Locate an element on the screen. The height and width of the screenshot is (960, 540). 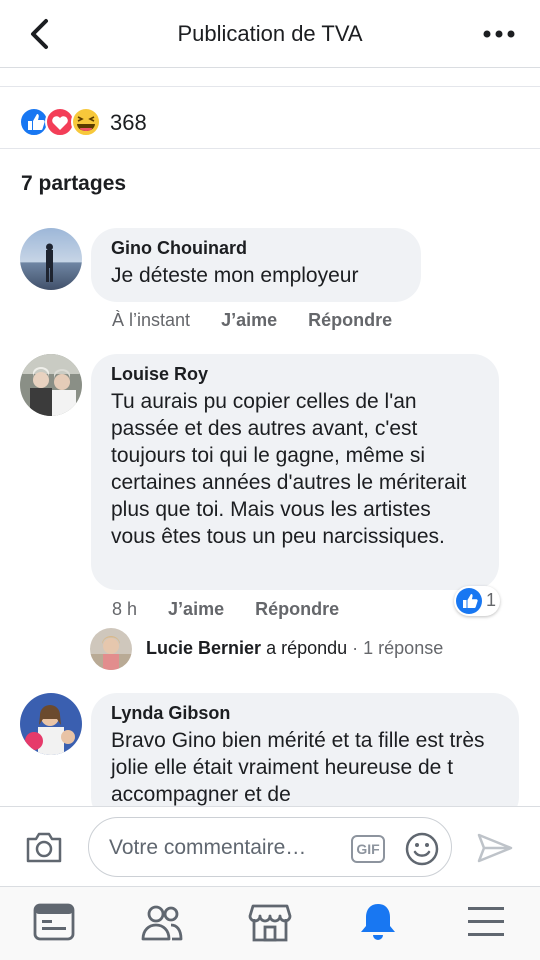
comment-like-badge: 1 is located at coordinates (477, 601).